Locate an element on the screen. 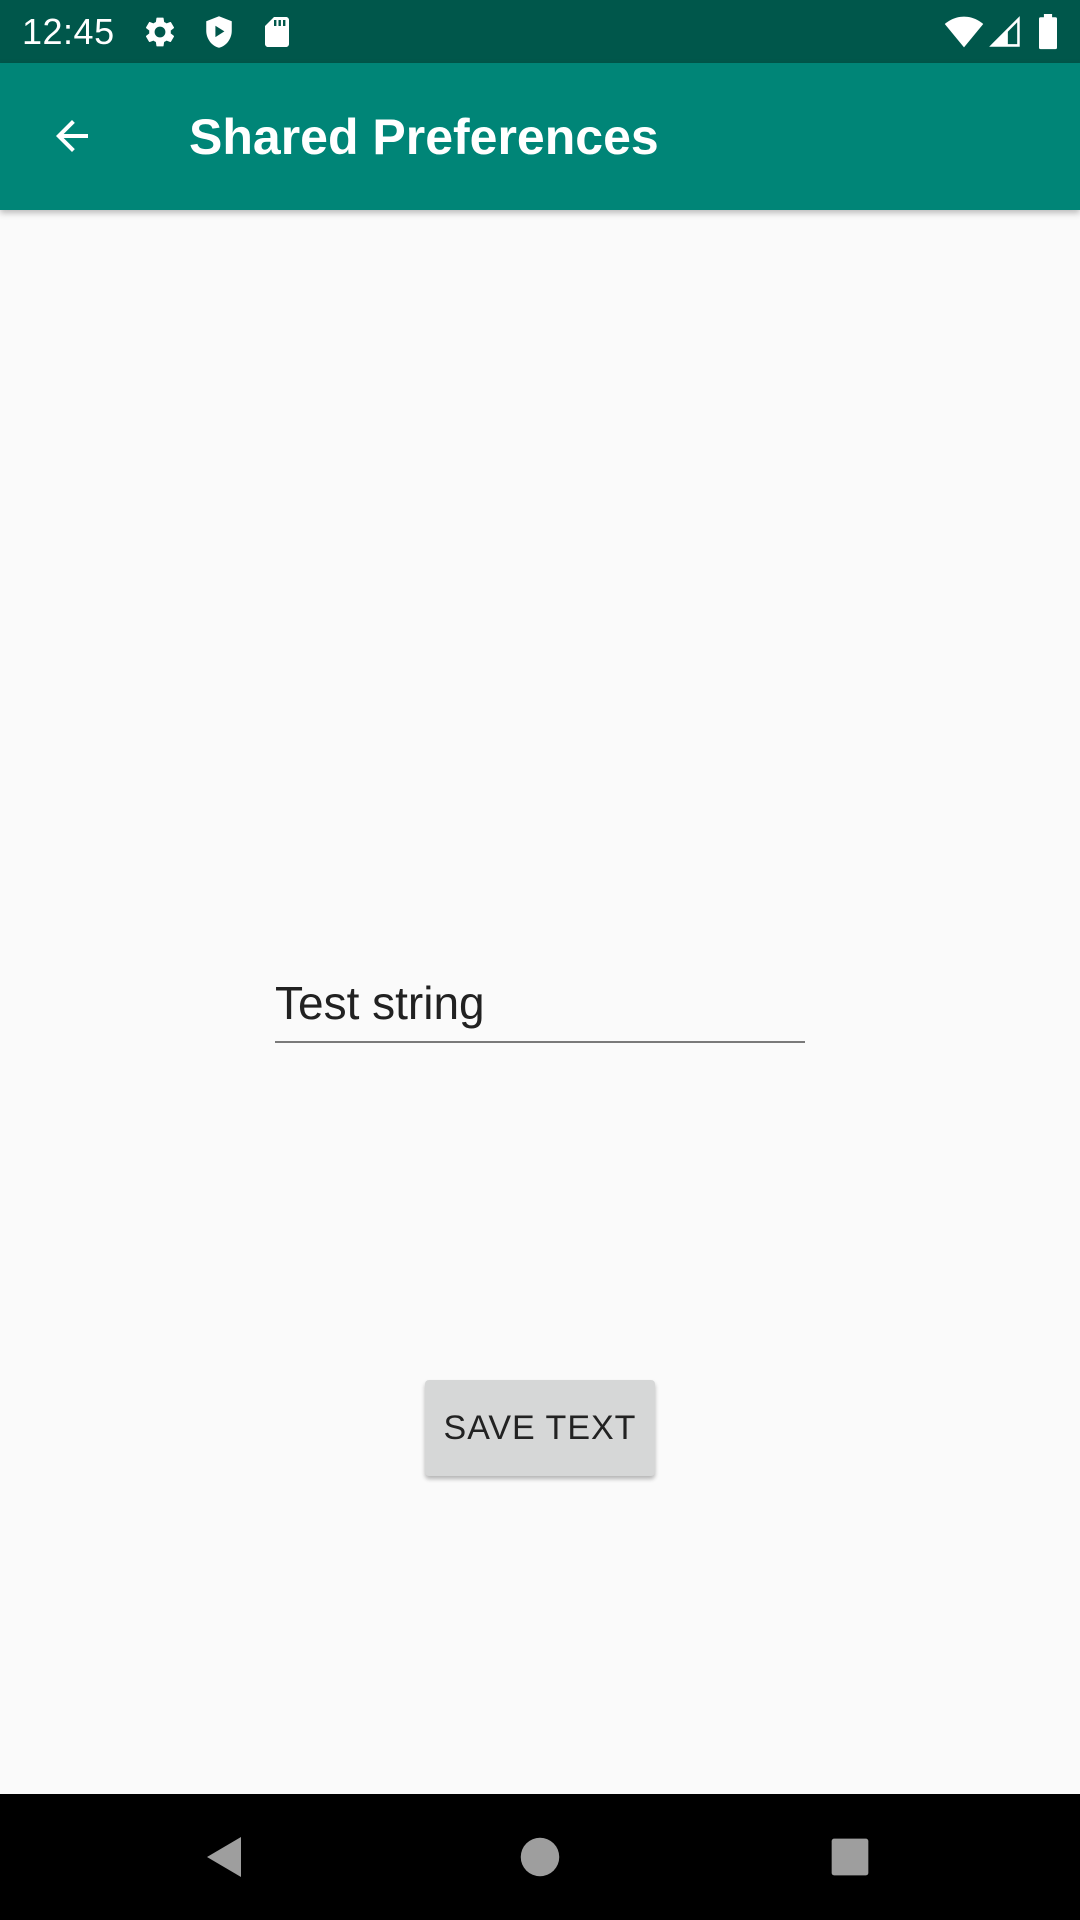 Image resolution: width=1080 pixels, height=1920 pixels. page-title: Shared Preferences is located at coordinates (424, 137).